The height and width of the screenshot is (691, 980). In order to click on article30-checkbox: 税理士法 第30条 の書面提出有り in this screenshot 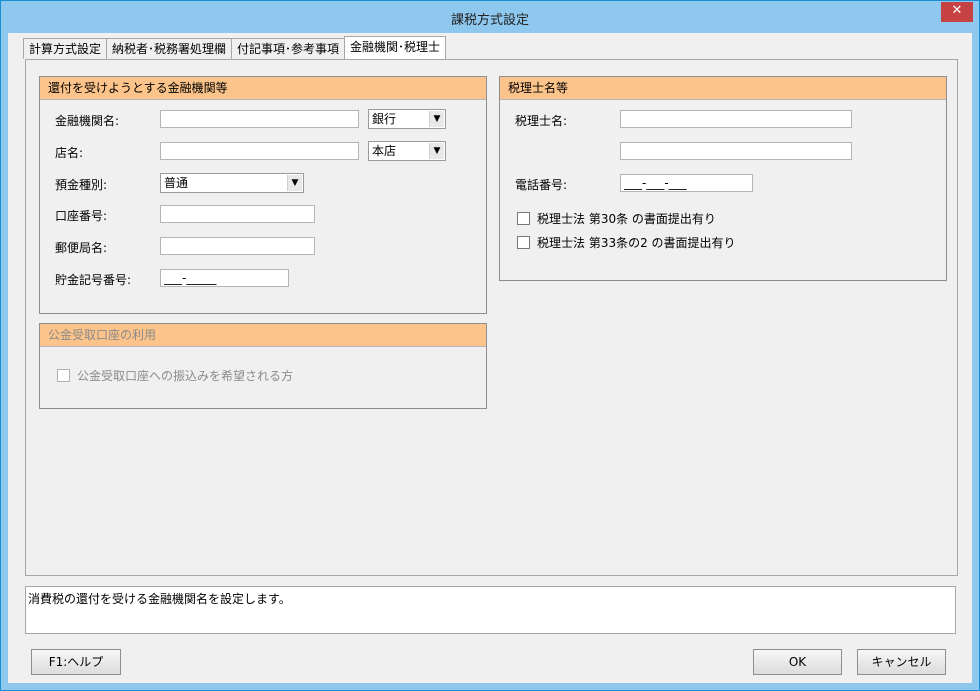, I will do `click(616, 218)`.